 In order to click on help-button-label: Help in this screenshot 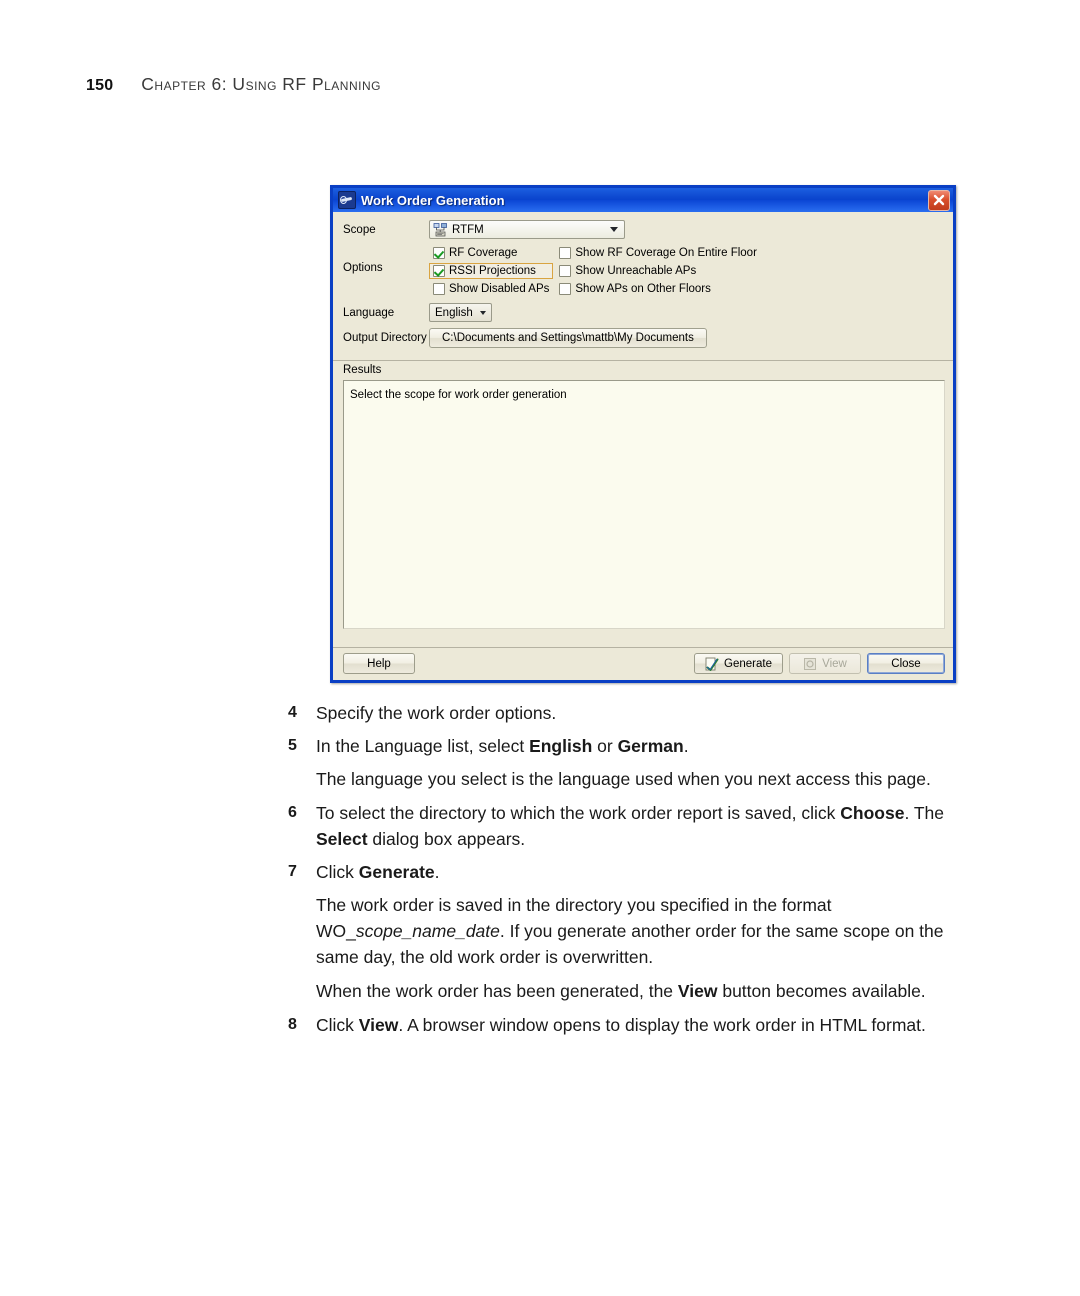, I will do `click(379, 663)`.